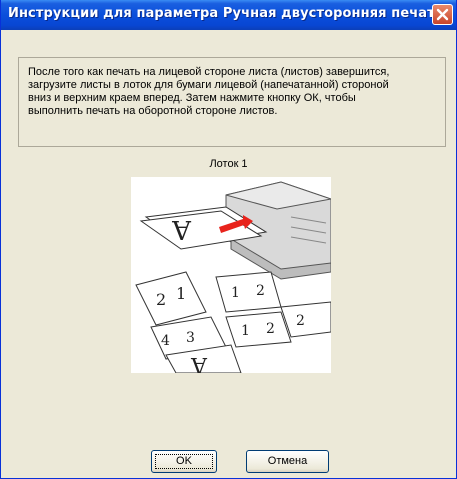  I want to click on focus-rectangle, so click(184, 461).